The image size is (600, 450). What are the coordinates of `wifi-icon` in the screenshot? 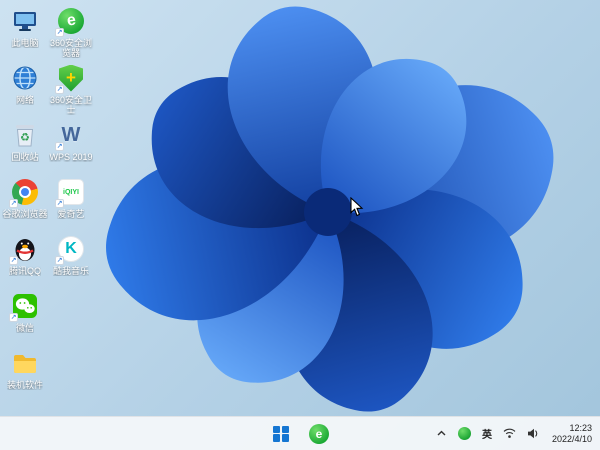 It's located at (509, 433).